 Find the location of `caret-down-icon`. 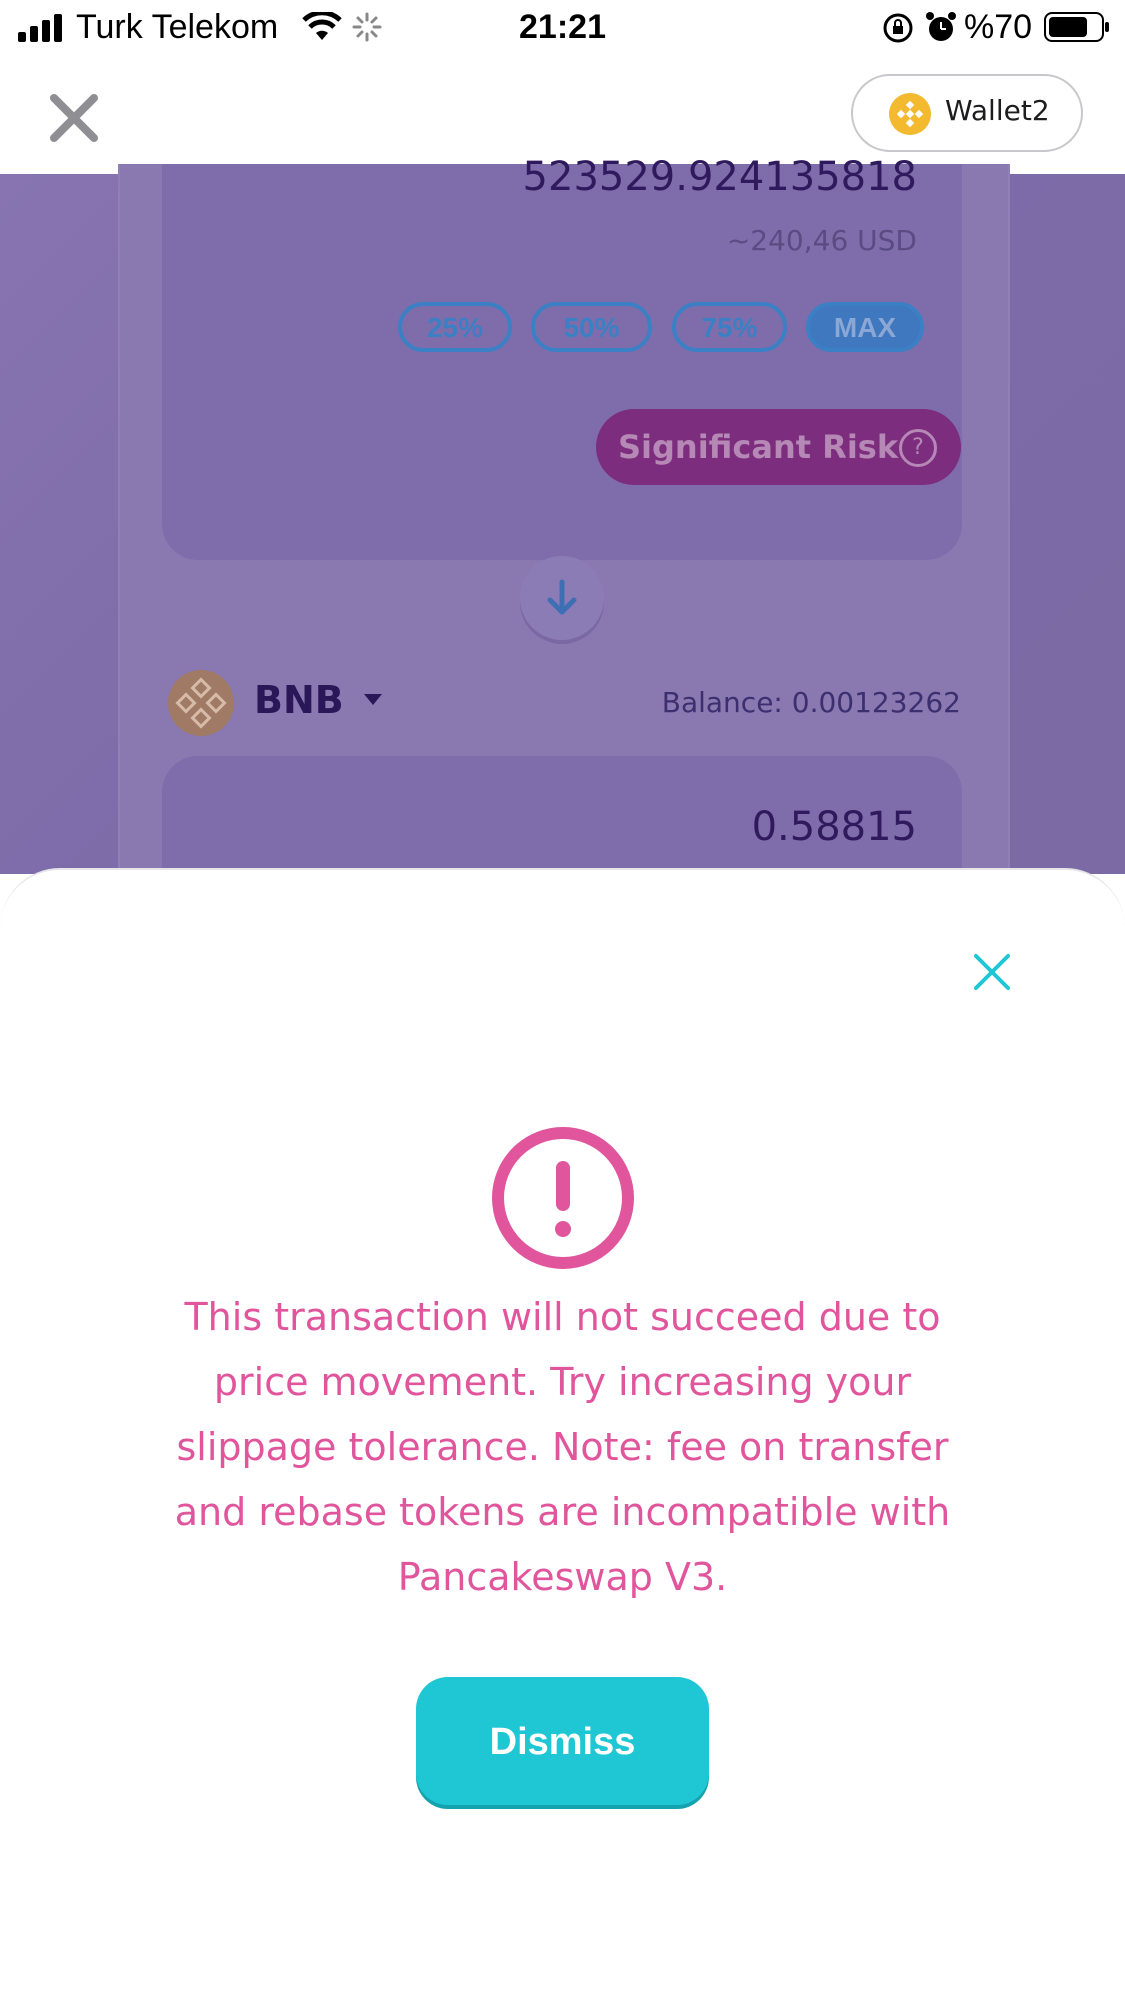

caret-down-icon is located at coordinates (373, 699).